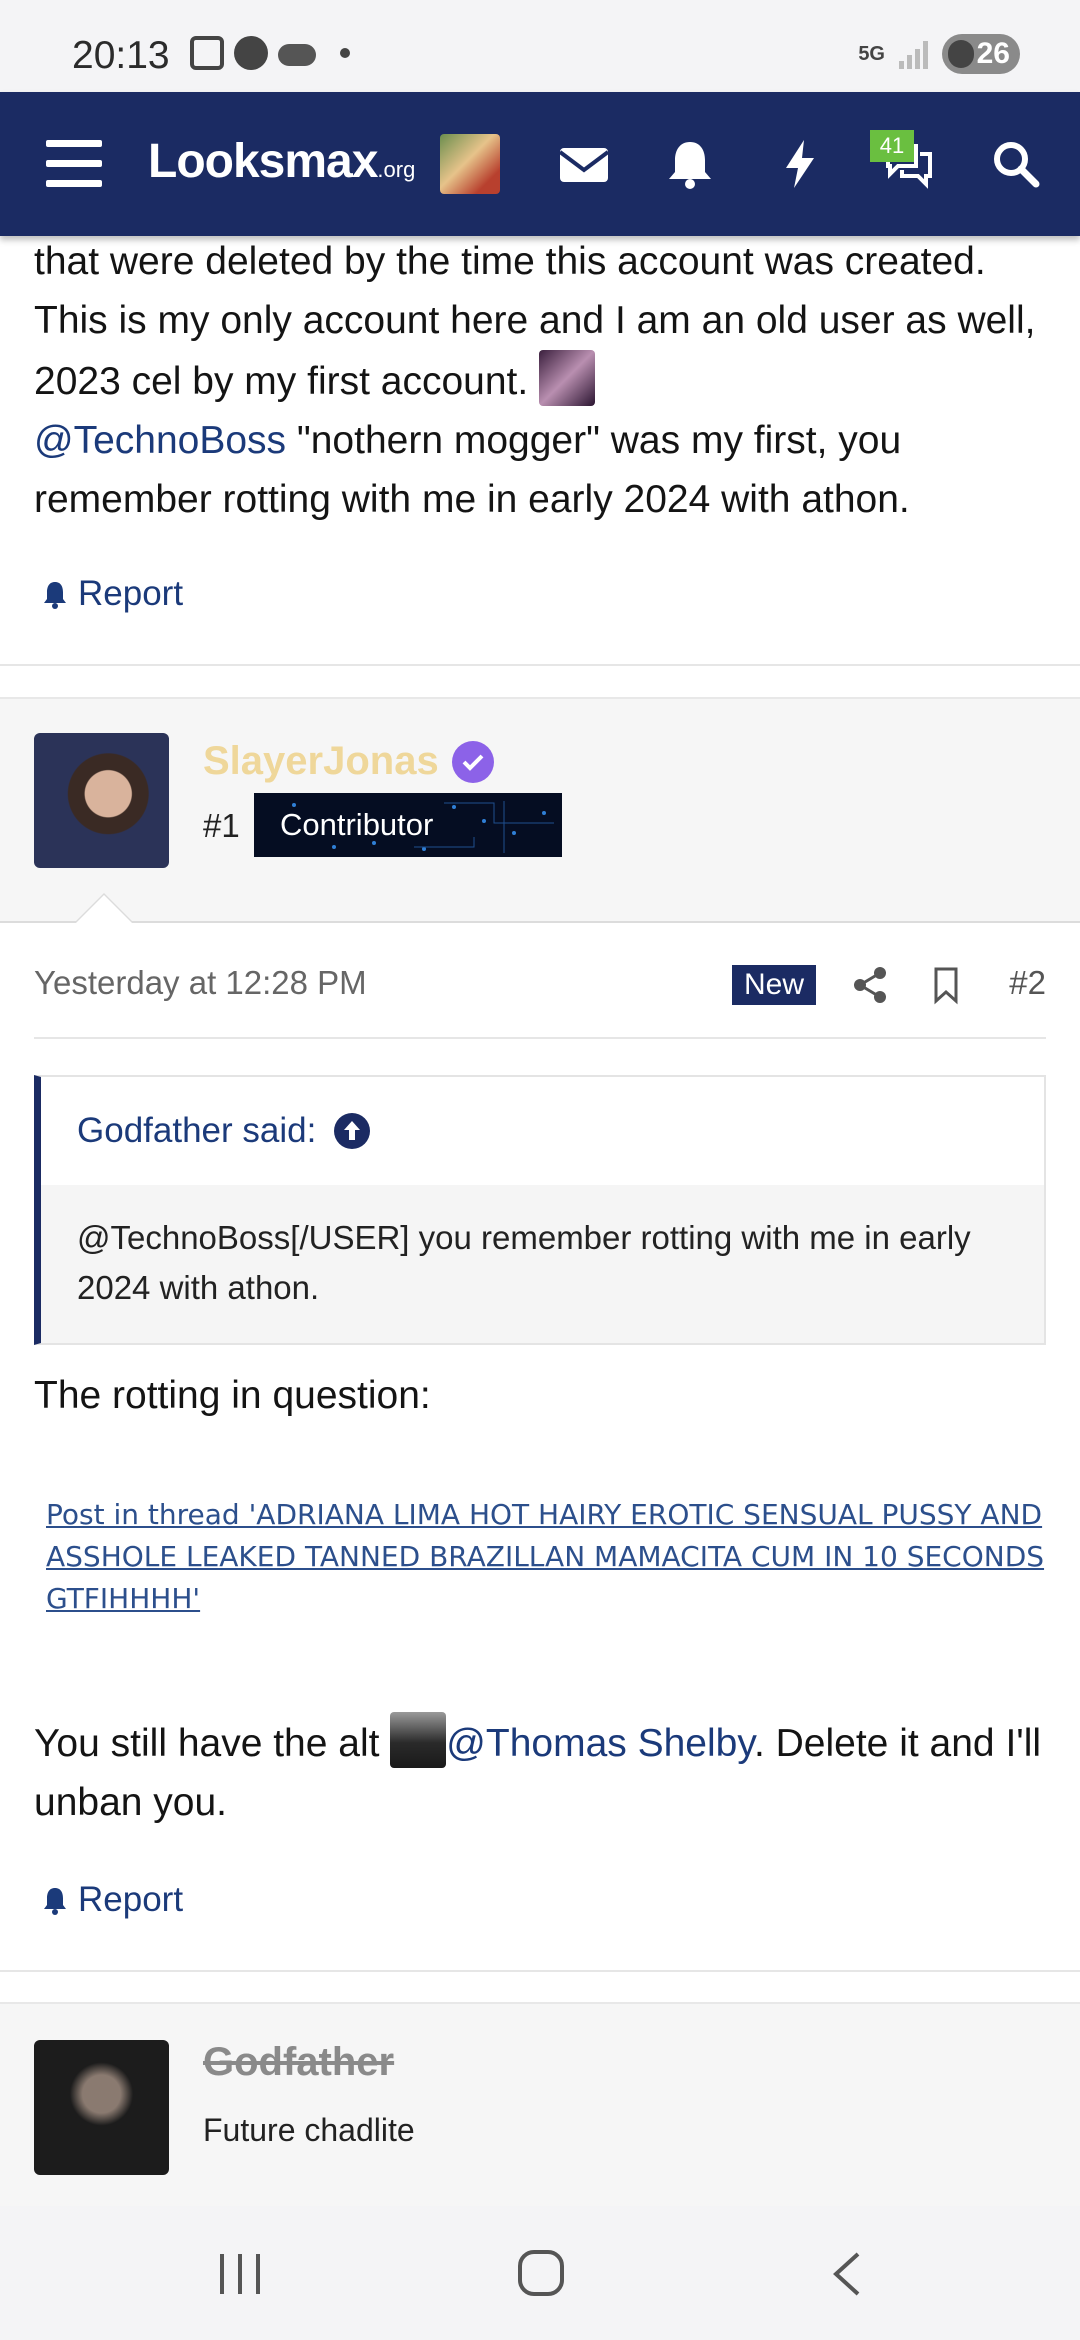 This screenshot has height=2340, width=1080. What do you see at coordinates (121, 55) in the screenshot?
I see `status-time: 20:13` at bounding box center [121, 55].